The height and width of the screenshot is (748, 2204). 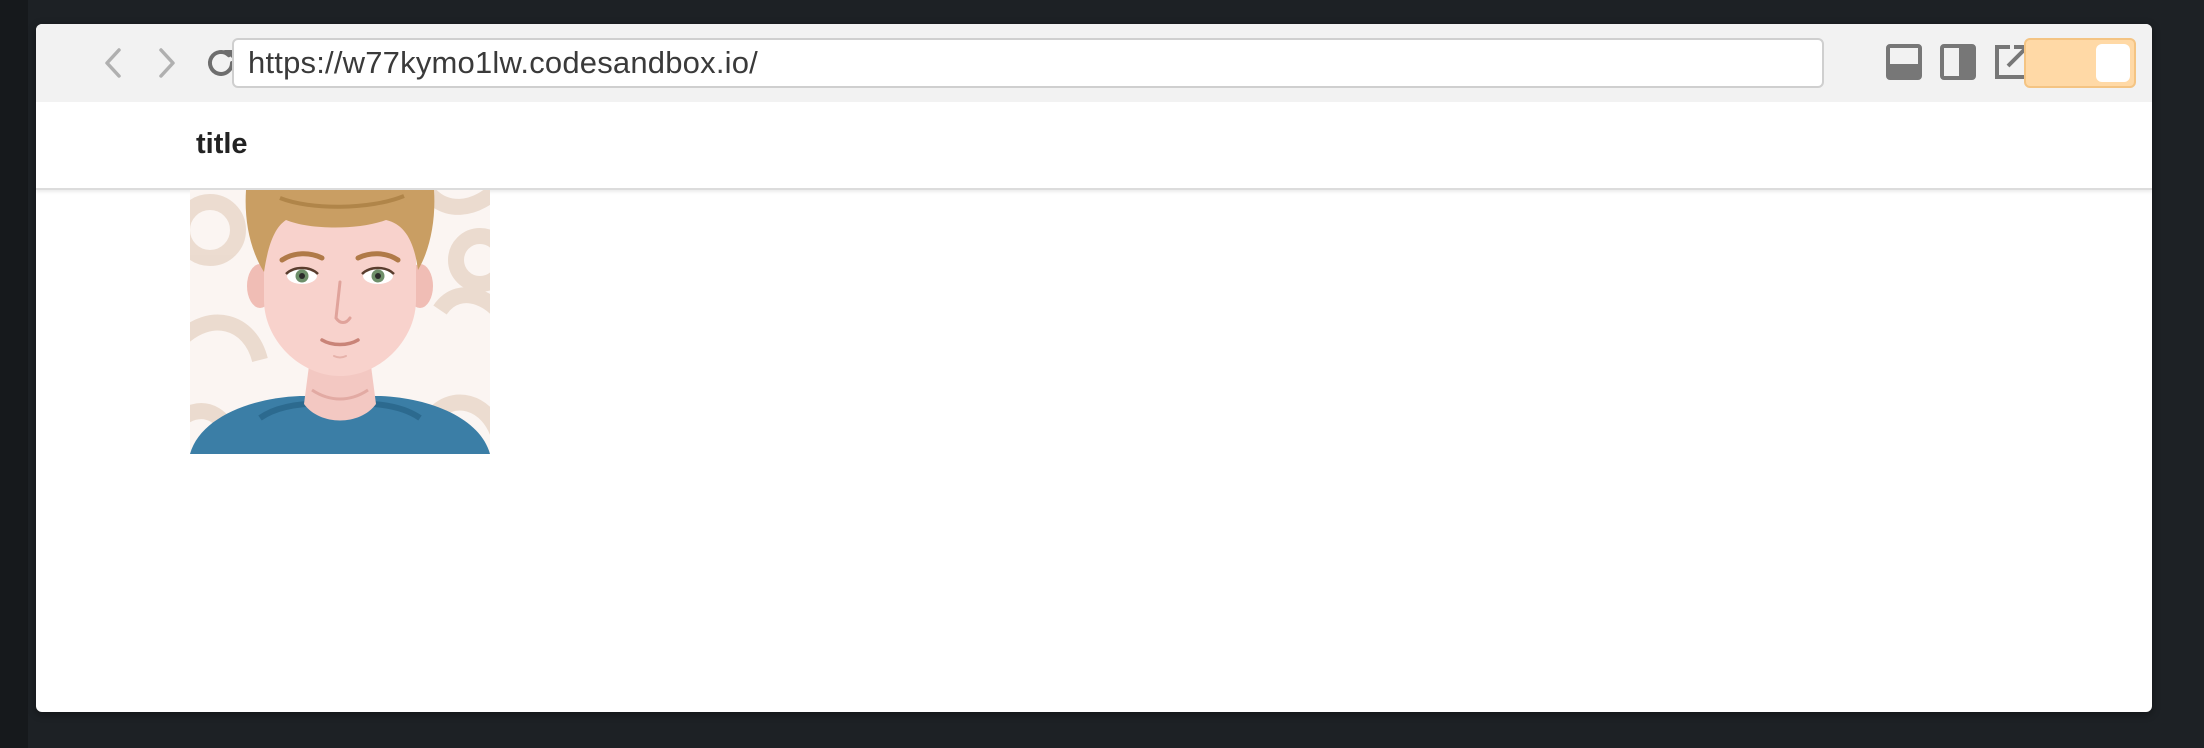 I want to click on layout-side-button, so click(x=1958, y=62).